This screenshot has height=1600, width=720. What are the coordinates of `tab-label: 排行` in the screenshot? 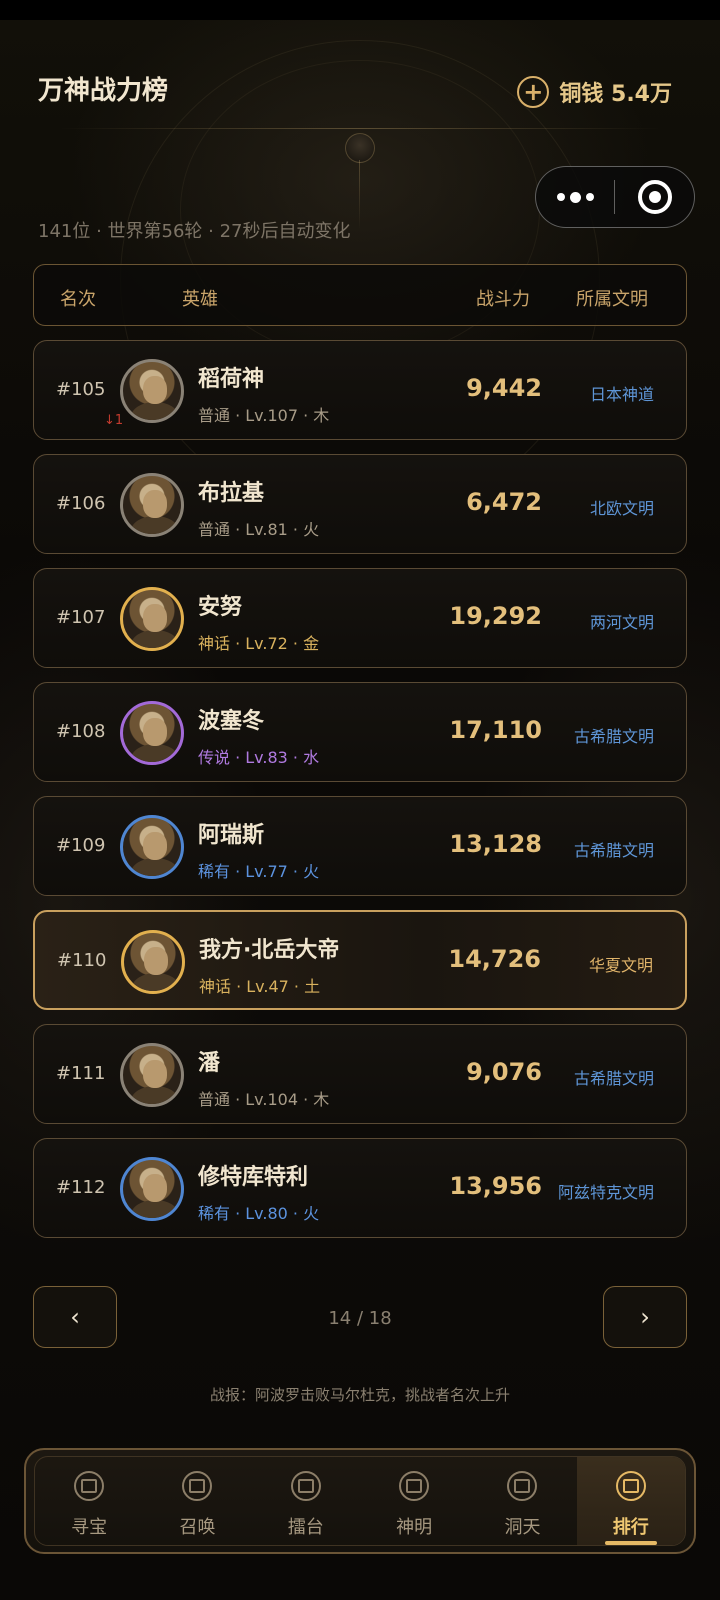 It's located at (630, 1527).